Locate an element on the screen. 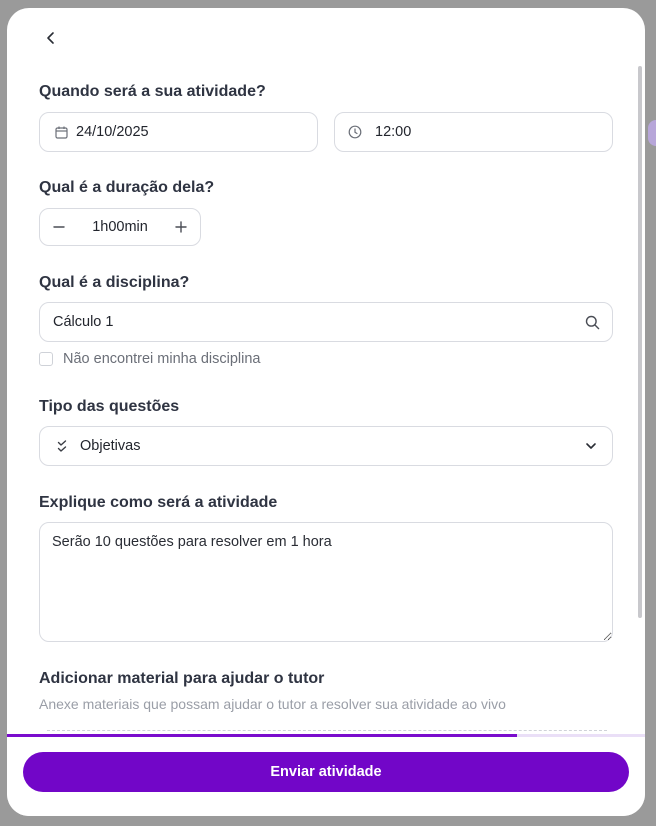  scrollbar is located at coordinates (640, 342).